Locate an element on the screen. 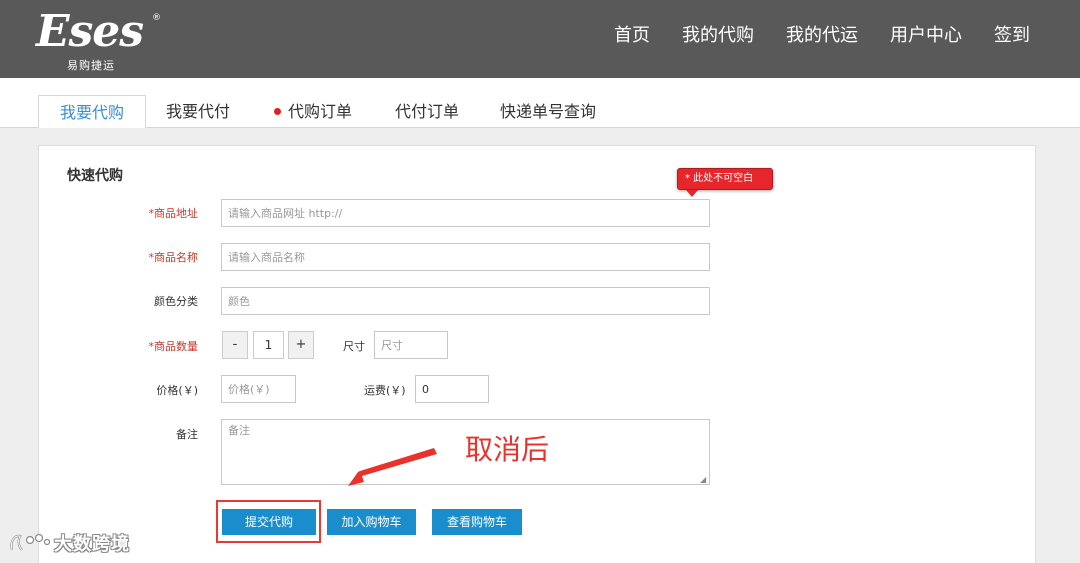 This screenshot has height=563, width=1080. url-label: *商品地址 is located at coordinates (169, 213).